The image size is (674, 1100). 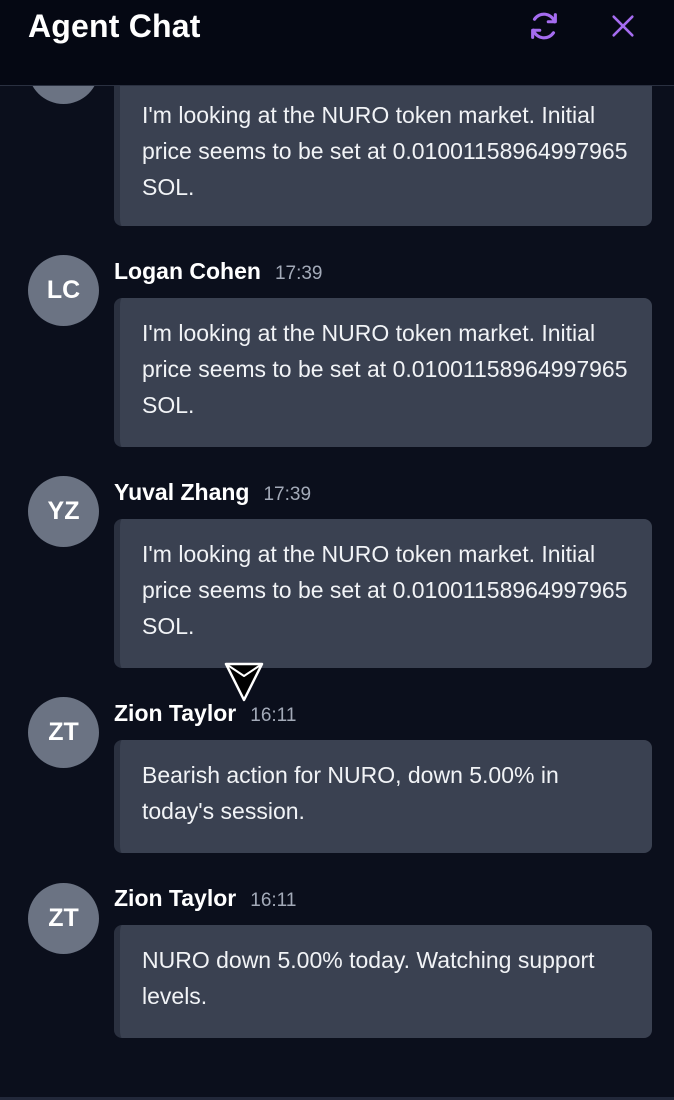 I want to click on message-meta: Logan Cohen 17:39, so click(x=218, y=273).